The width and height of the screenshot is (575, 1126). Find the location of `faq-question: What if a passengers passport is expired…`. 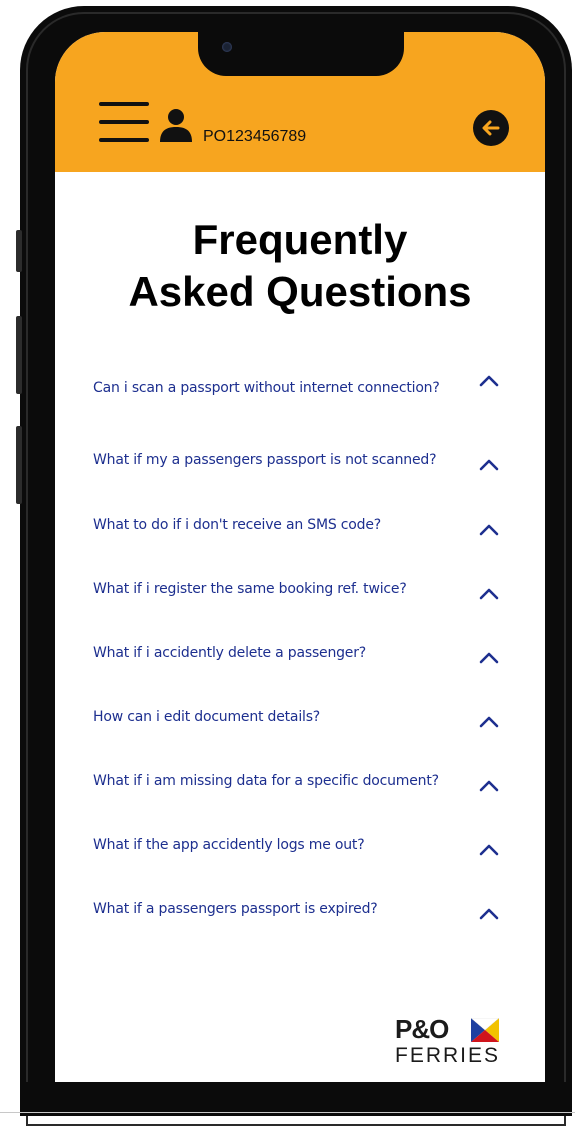

faq-question: What if a passengers passport is expired… is located at coordinates (235, 909).